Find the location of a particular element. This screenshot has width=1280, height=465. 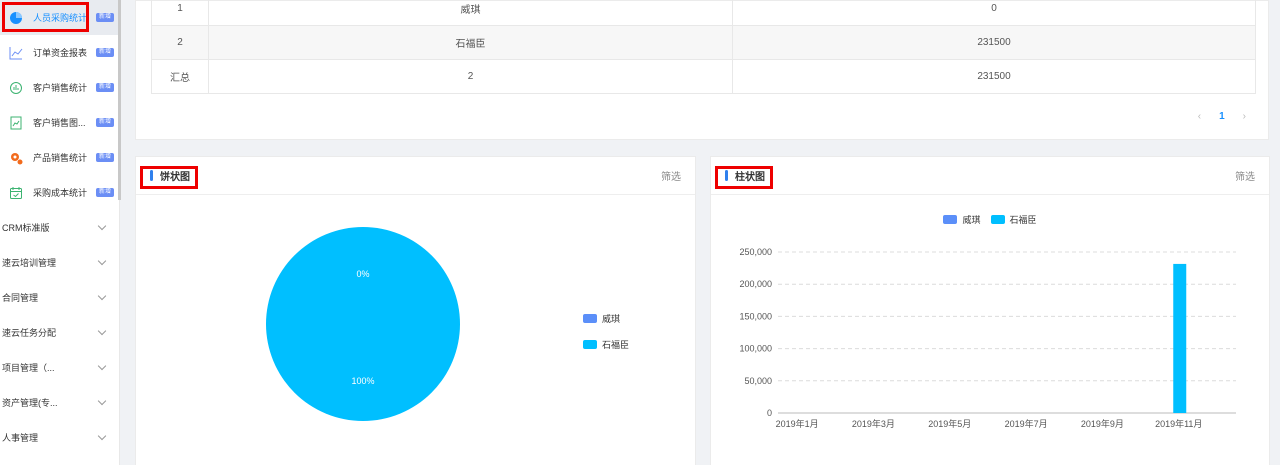

table-row: 1 威琪 0 is located at coordinates (703, 13).